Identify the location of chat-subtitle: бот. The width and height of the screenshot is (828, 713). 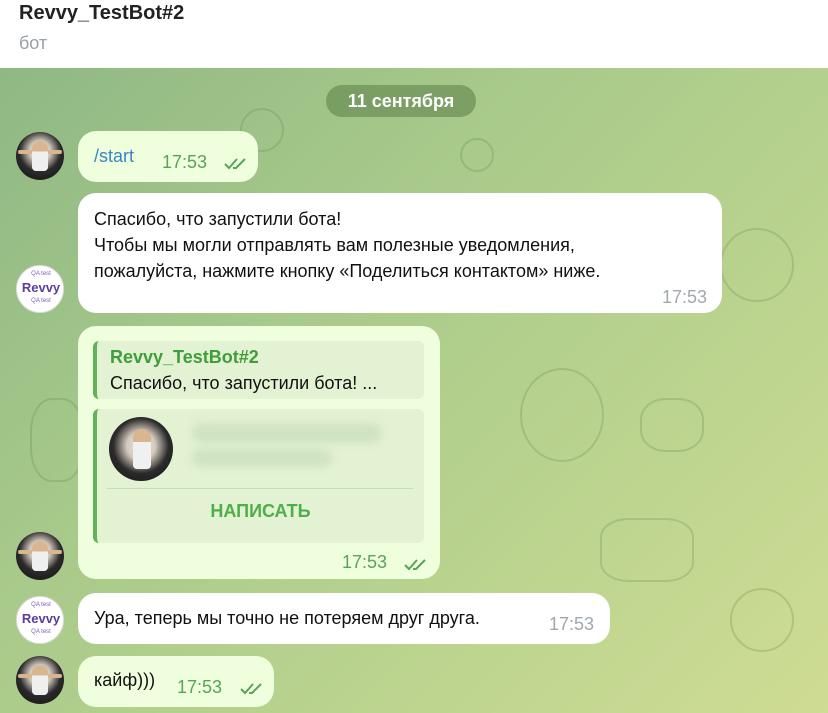
(33, 43).